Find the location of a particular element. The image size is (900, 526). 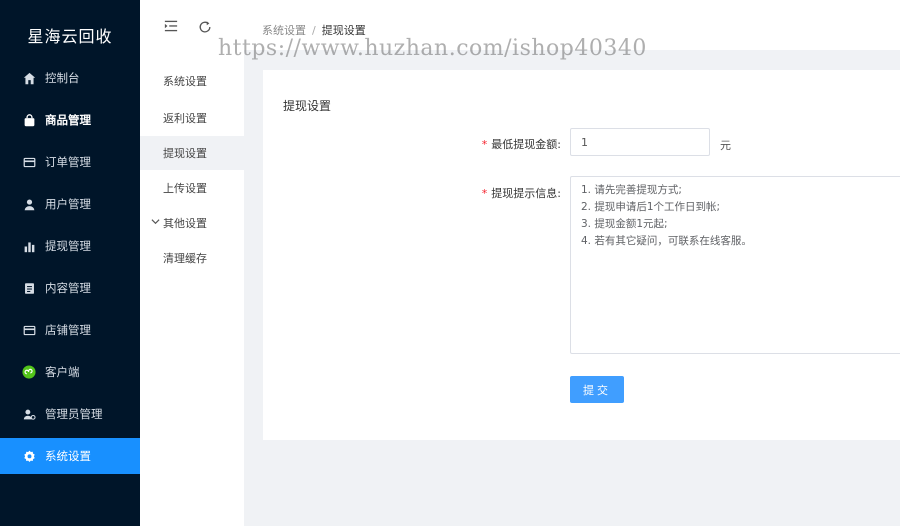

sidebar-item-users: 用户管理 is located at coordinates (70, 204).